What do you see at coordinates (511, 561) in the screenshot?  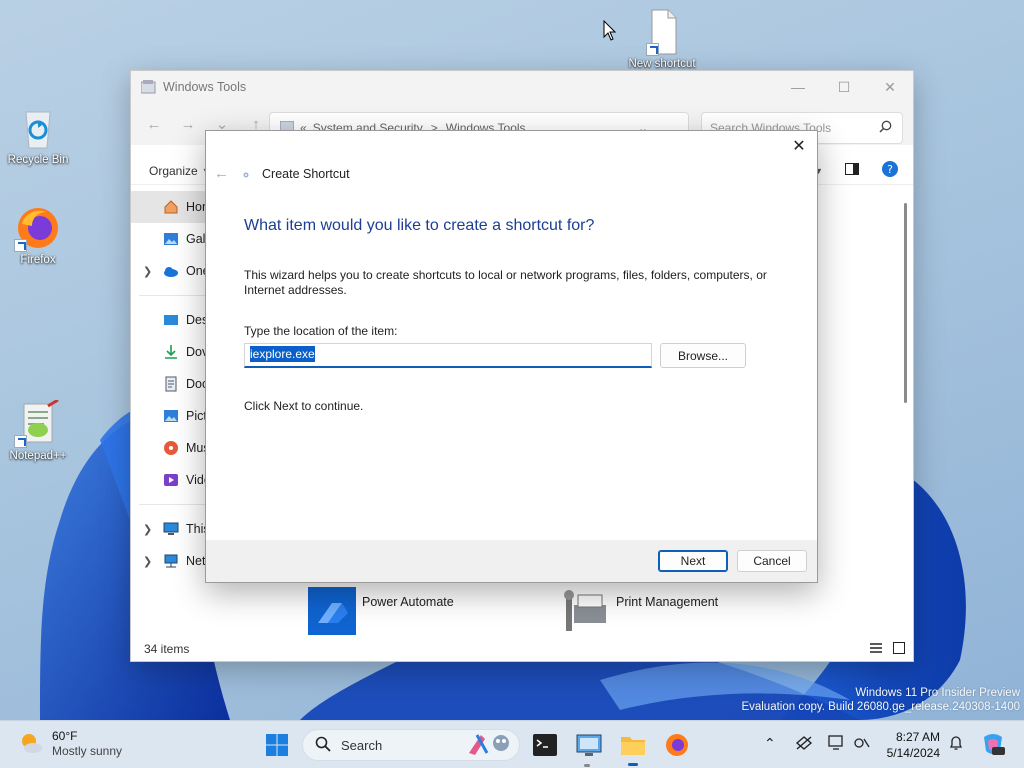 I see `wizard-footer: Next Cancel` at bounding box center [511, 561].